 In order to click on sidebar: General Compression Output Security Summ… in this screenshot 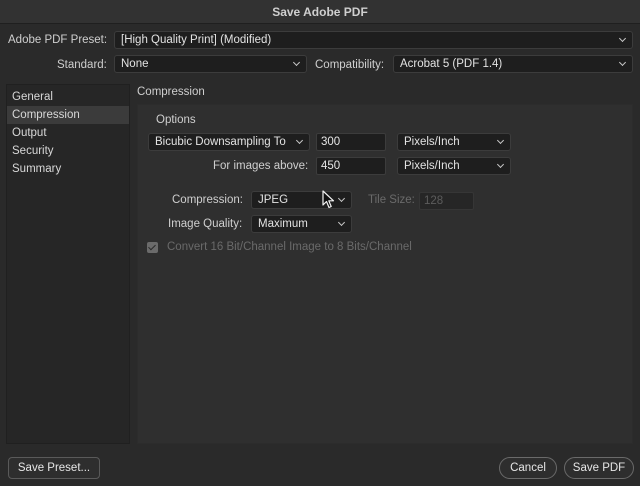, I will do `click(68, 264)`.